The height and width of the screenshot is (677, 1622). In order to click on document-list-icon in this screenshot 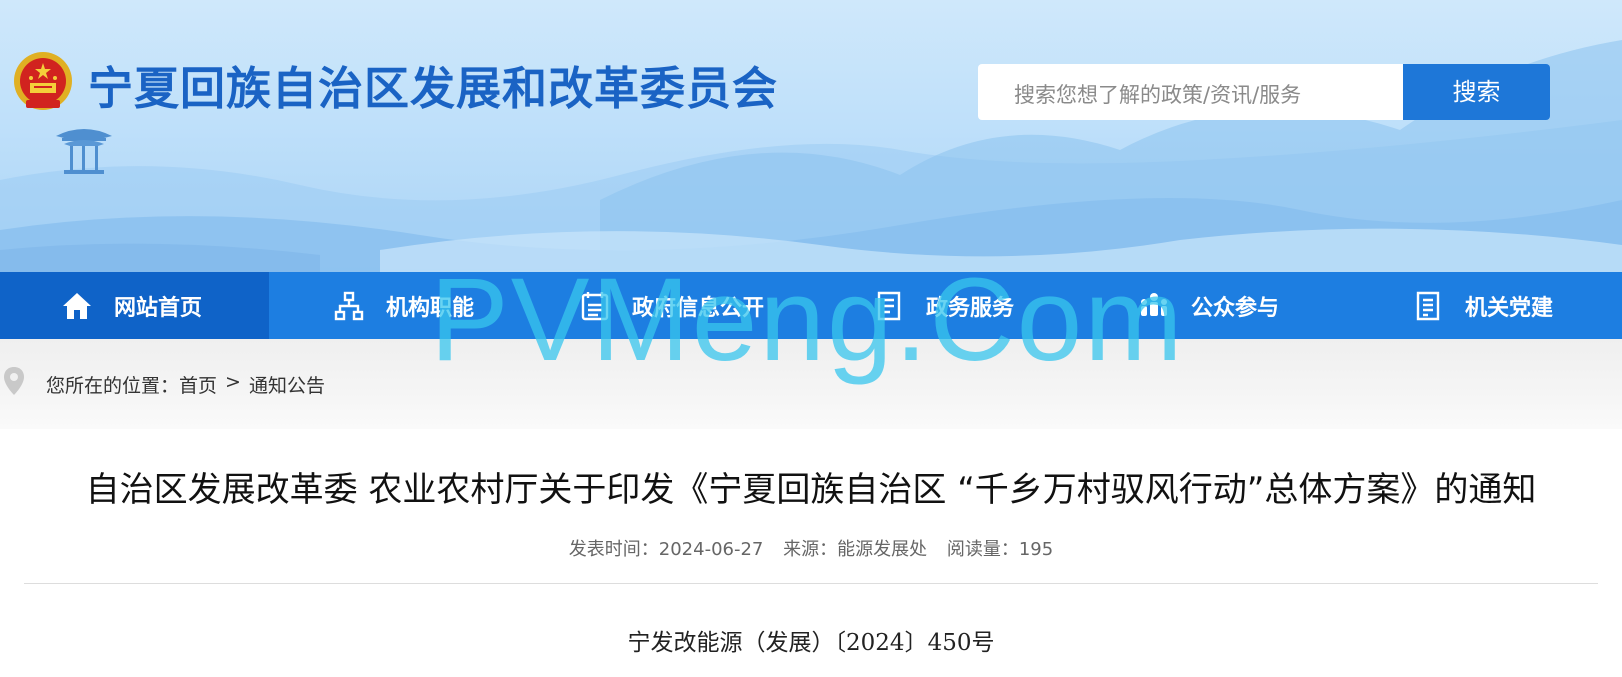, I will do `click(1428, 306)`.